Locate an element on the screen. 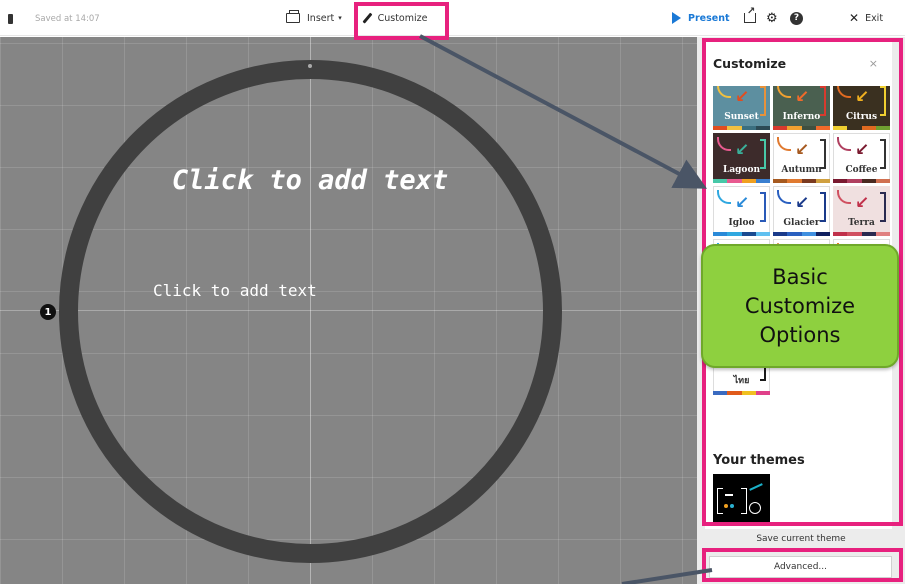  close-icon: ✕ is located at coordinates (854, 18).